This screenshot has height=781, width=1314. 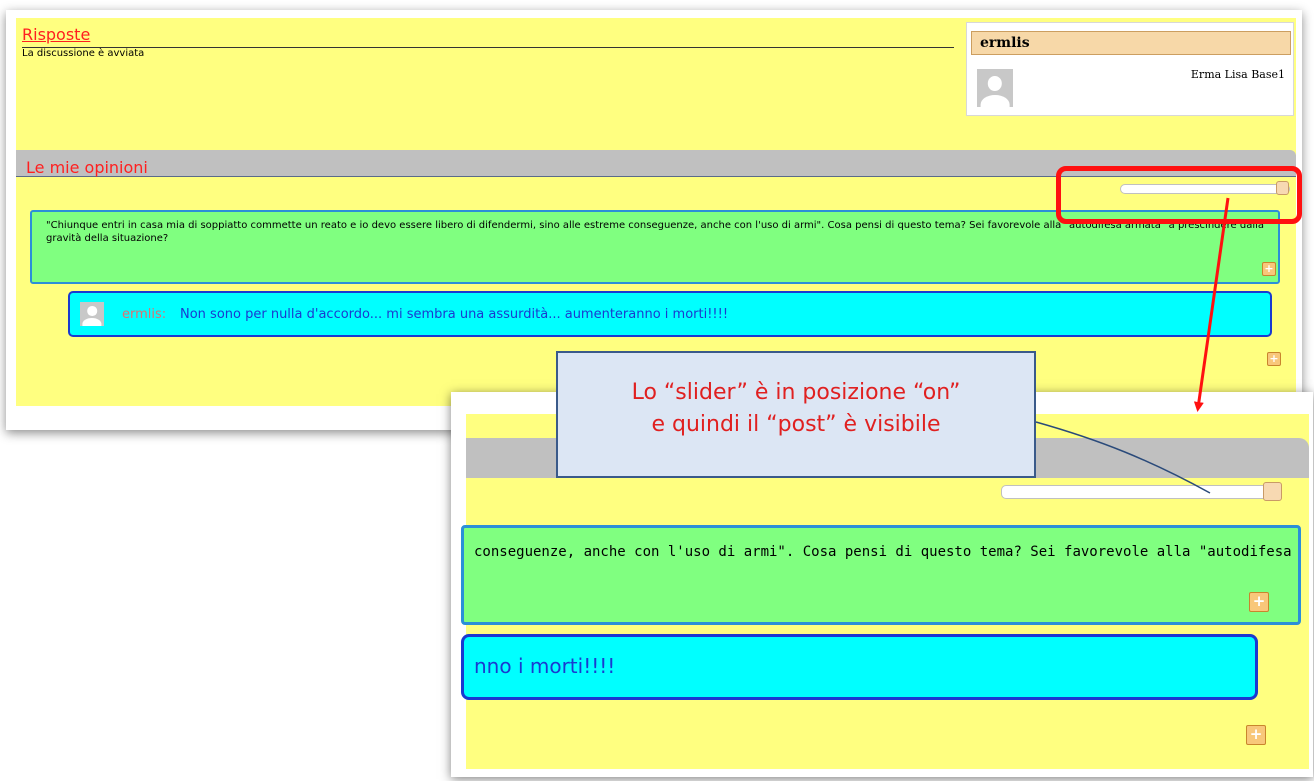 What do you see at coordinates (1123, 457) in the screenshot?
I see `callout-pointer-line` at bounding box center [1123, 457].